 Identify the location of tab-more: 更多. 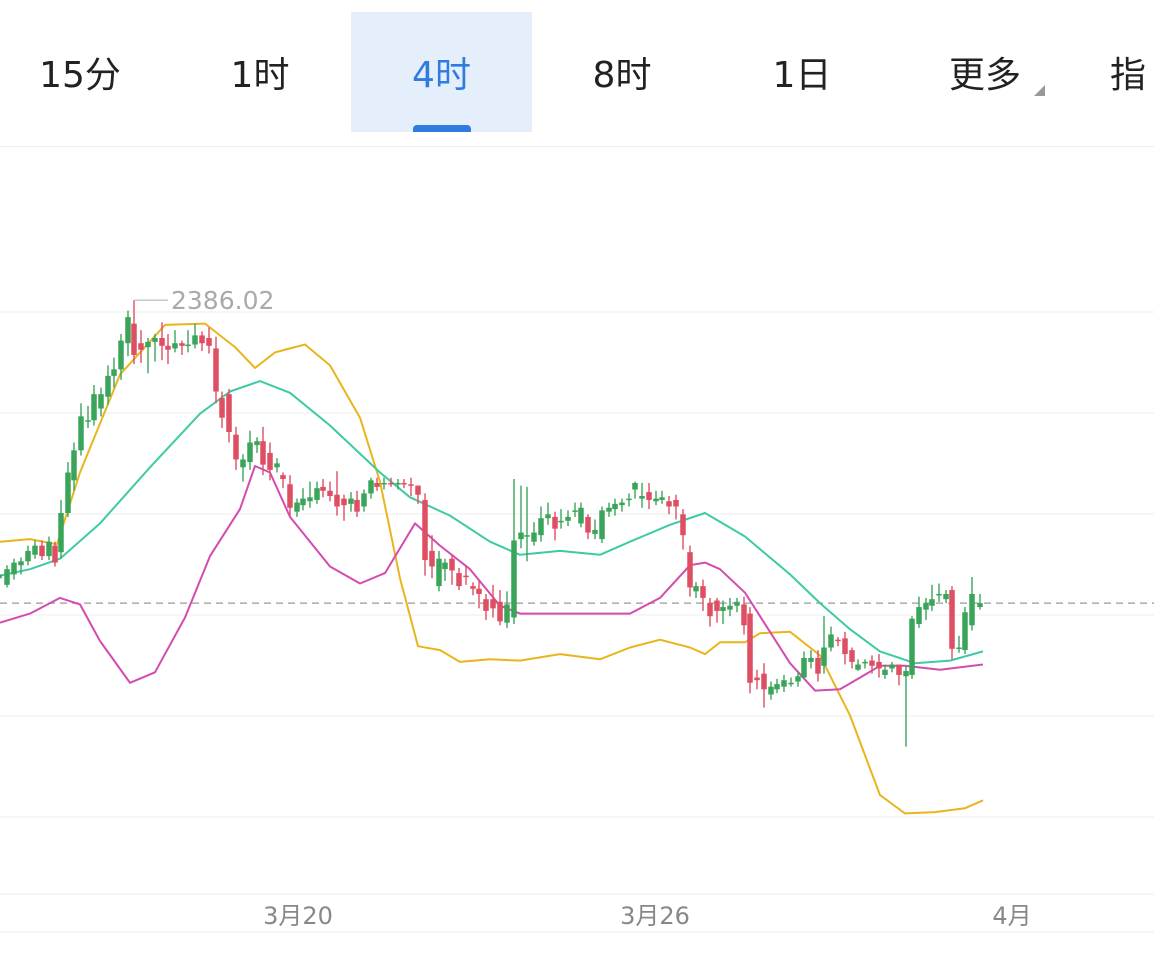
(985, 72).